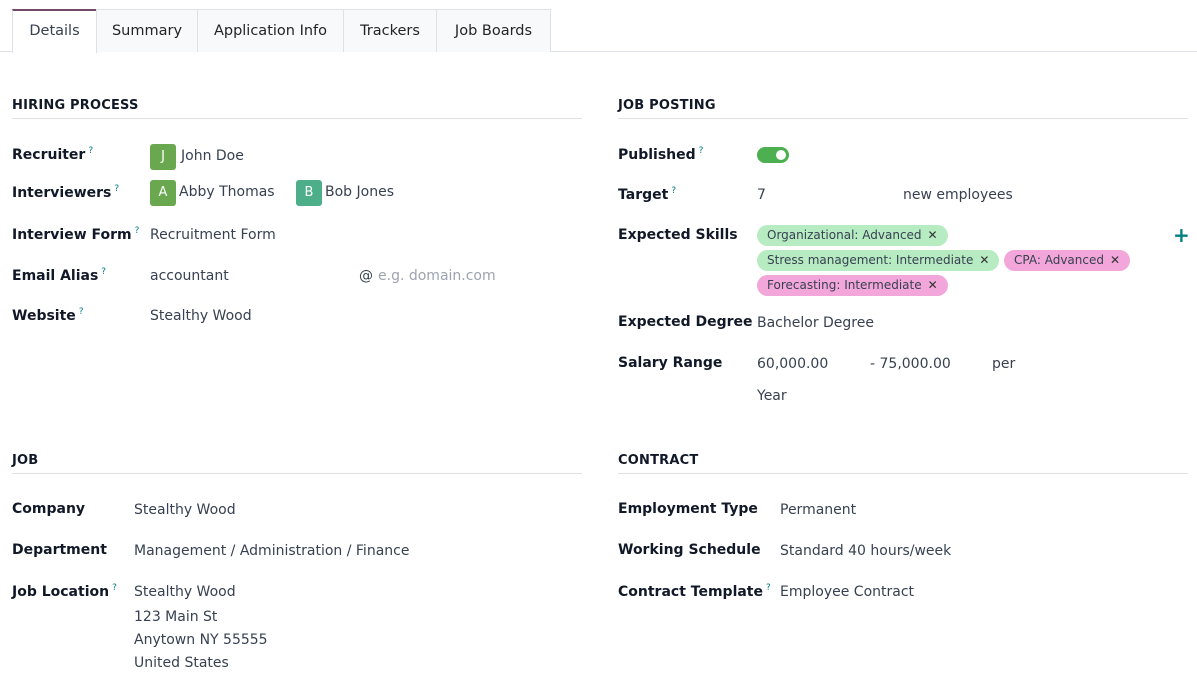  I want to click on salary-range-label: Salary Range, so click(670, 363).